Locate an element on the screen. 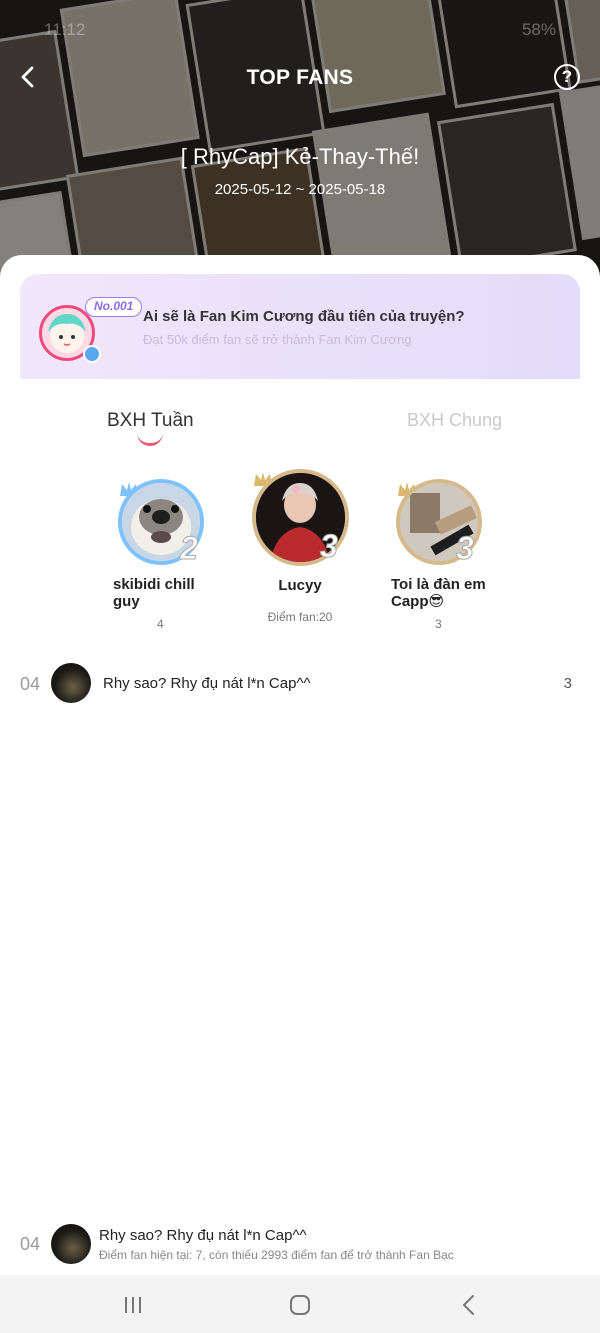 The height and width of the screenshot is (1333, 600). diamond-icon is located at coordinates (92, 354).